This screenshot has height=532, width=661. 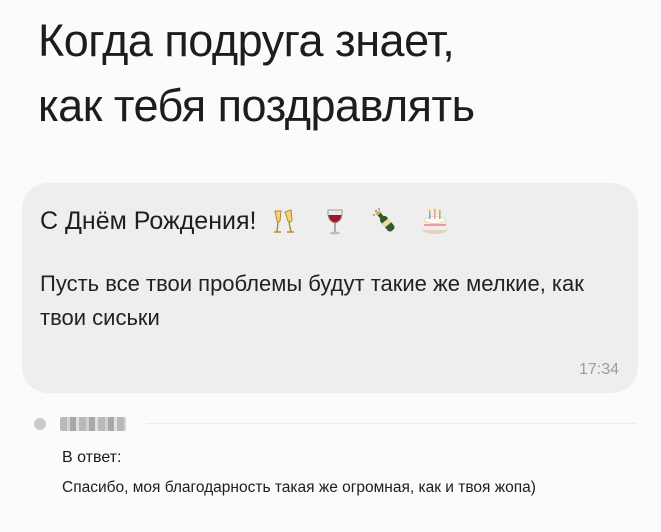 What do you see at coordinates (148, 220) in the screenshot?
I see `message-greeting: С Днём Рождения!` at bounding box center [148, 220].